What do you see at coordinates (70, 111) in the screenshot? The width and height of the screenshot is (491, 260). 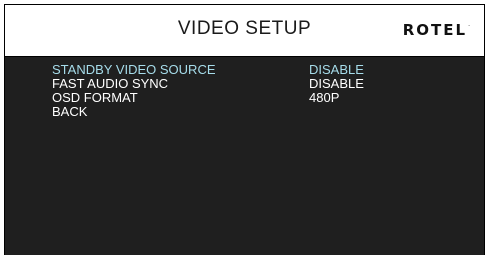 I see `menu-item-label: BACK` at bounding box center [70, 111].